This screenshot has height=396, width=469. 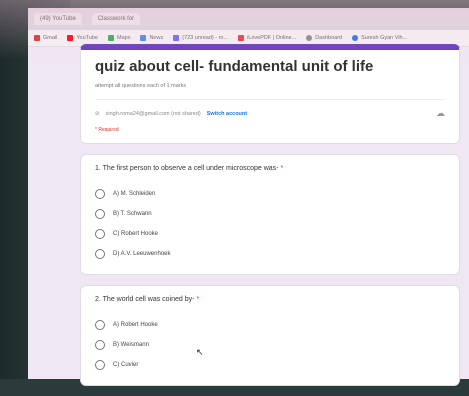 I want to click on radio-option: B) T. Schwann, so click(x=270, y=214).